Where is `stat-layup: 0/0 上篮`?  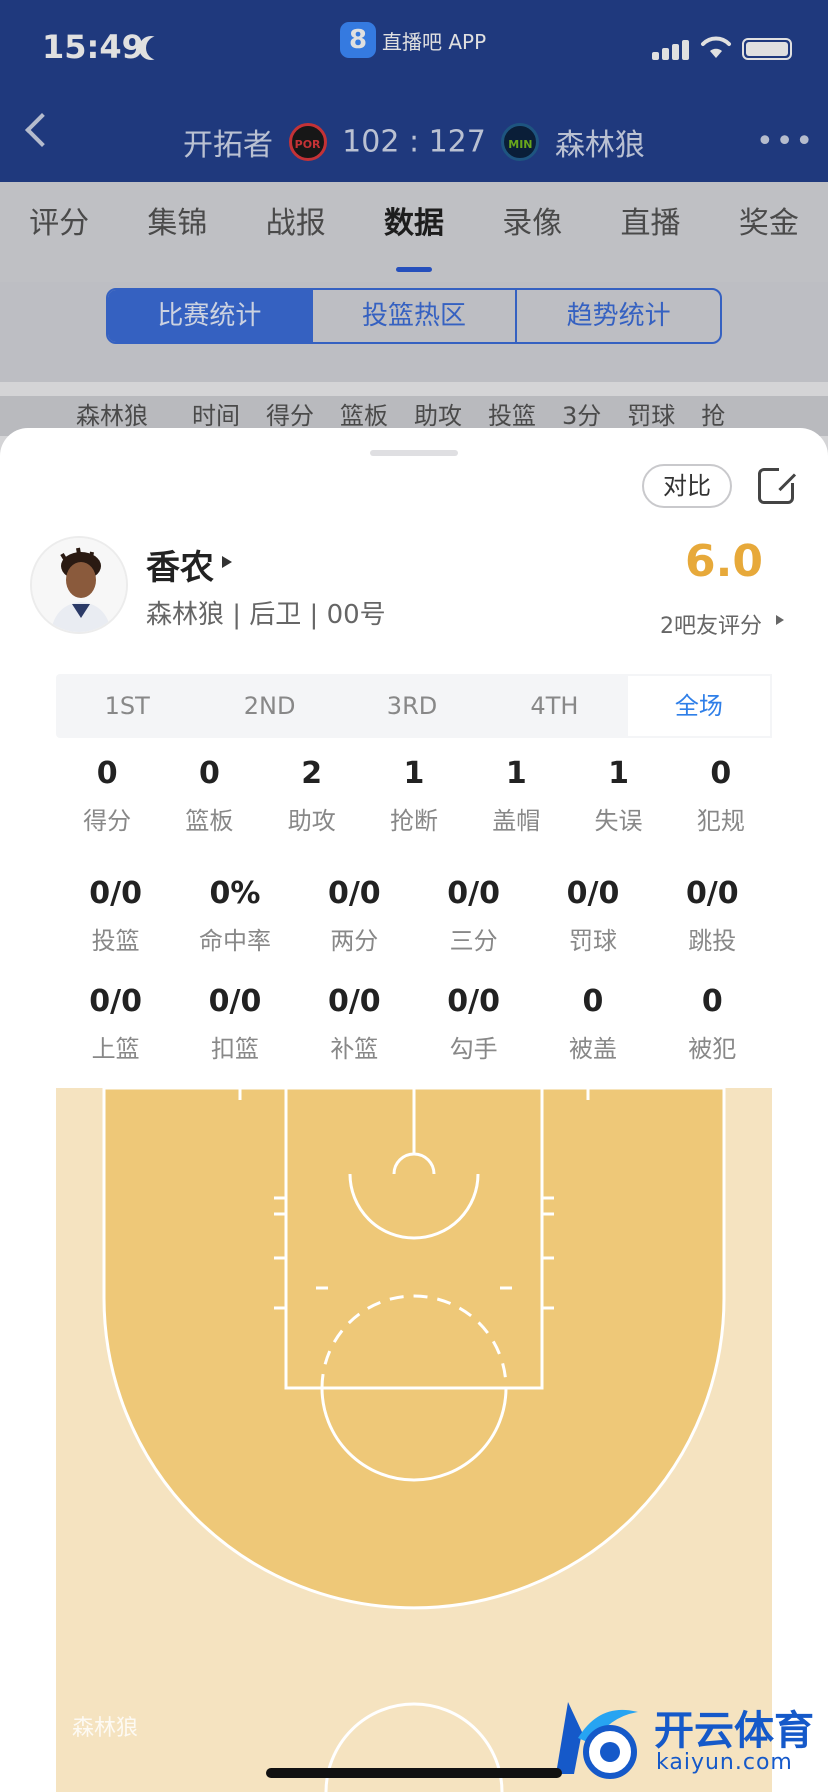
stat-layup: 0/0 上篮 is located at coordinates (115, 1024).